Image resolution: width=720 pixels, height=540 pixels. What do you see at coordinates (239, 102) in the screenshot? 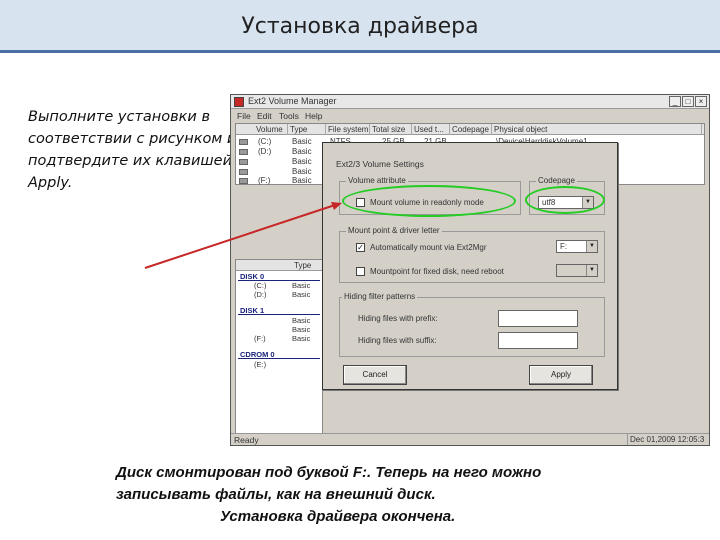
I see `app-icon` at bounding box center [239, 102].